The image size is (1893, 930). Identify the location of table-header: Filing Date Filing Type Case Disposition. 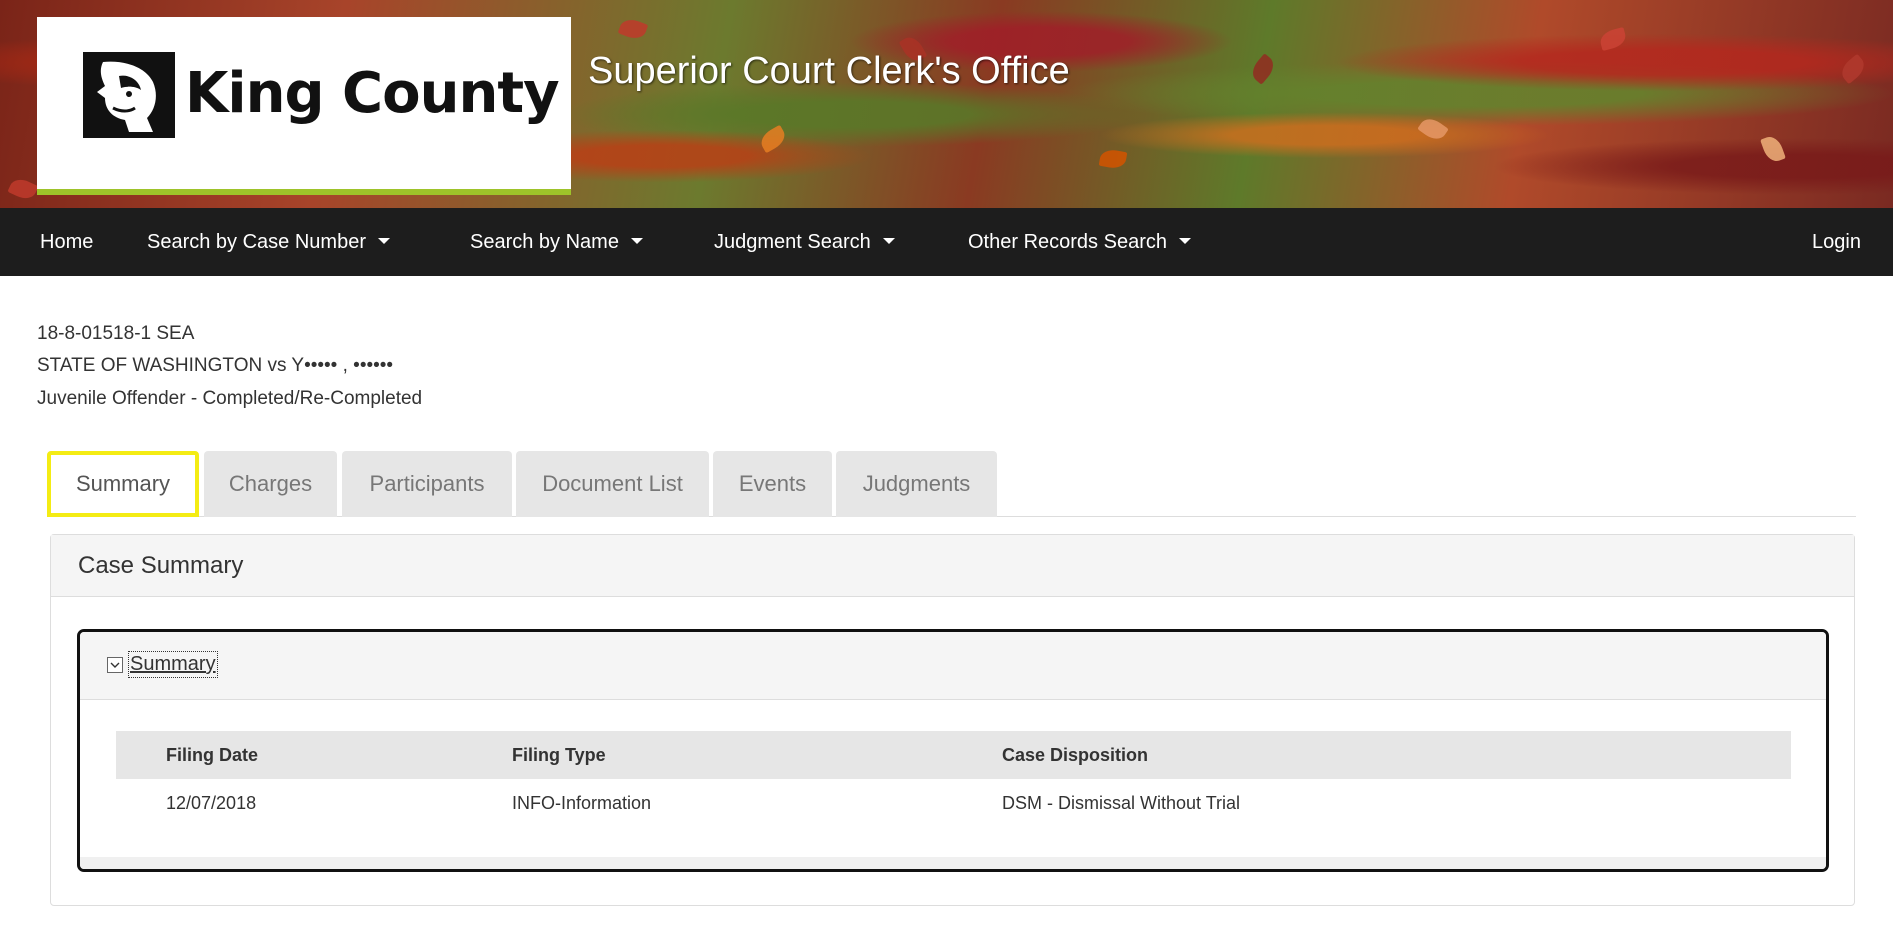
(953, 755).